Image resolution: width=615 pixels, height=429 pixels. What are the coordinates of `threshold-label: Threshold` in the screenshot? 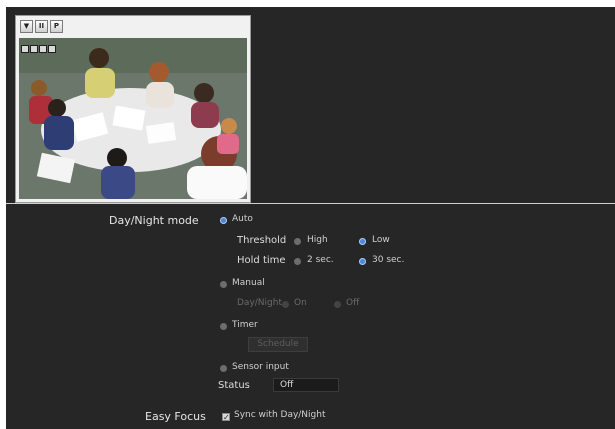 It's located at (262, 240).